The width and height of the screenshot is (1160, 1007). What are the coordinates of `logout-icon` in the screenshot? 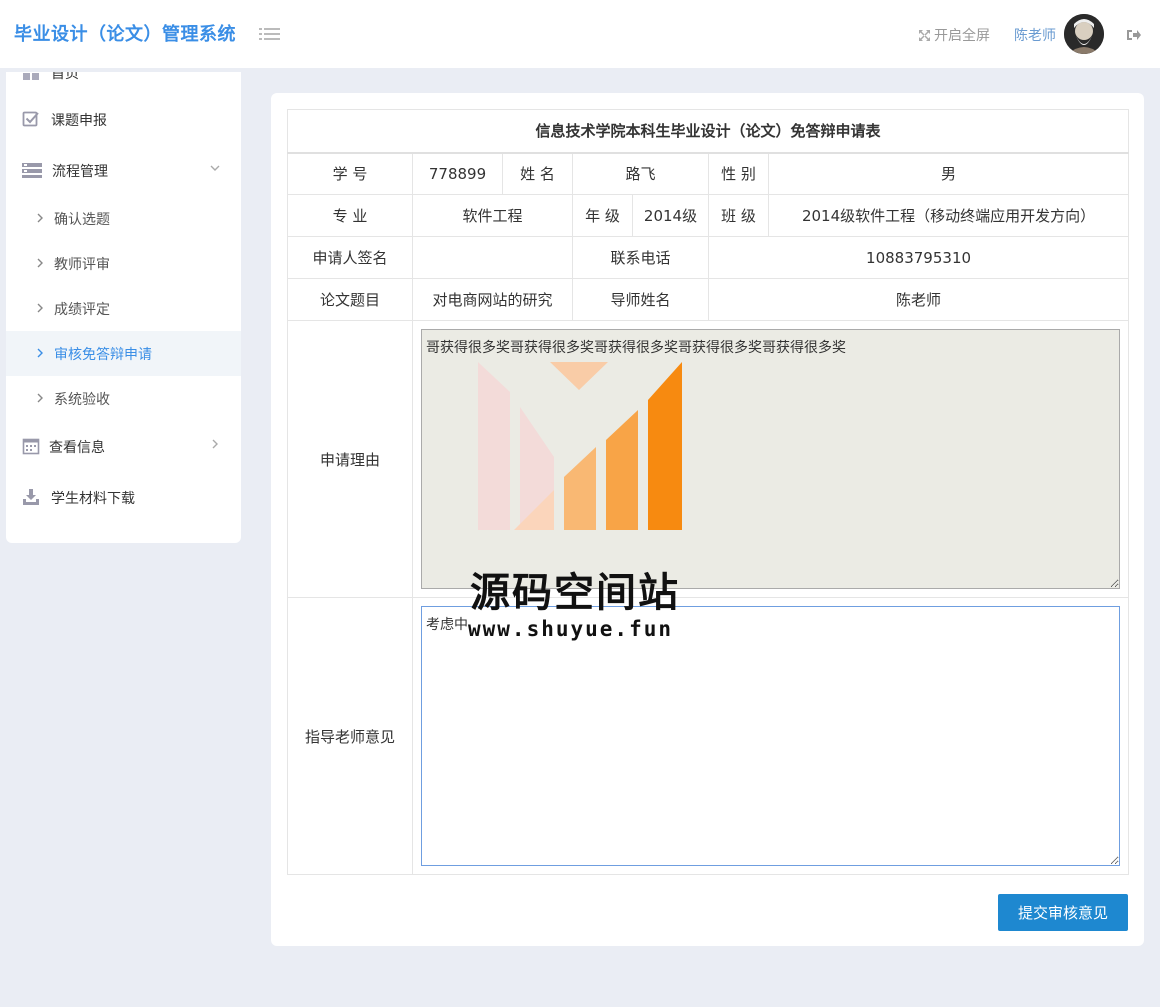 It's located at (1134, 34).